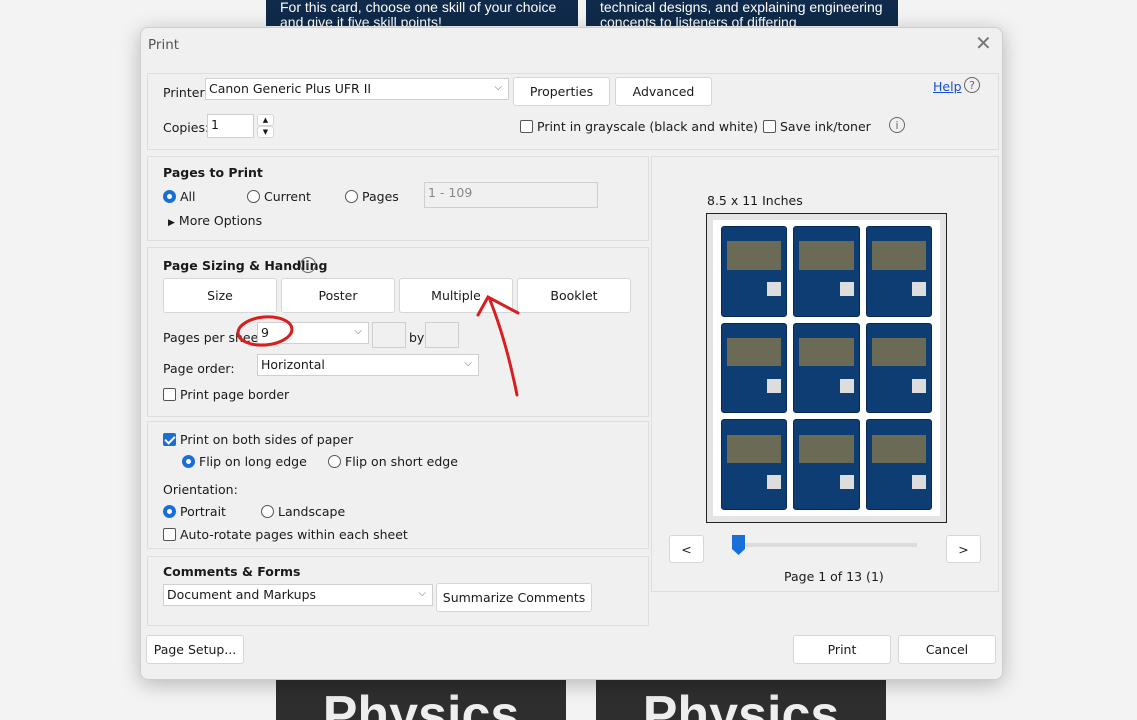  Describe the element at coordinates (265, 331) in the screenshot. I see `annotation-circle` at that location.